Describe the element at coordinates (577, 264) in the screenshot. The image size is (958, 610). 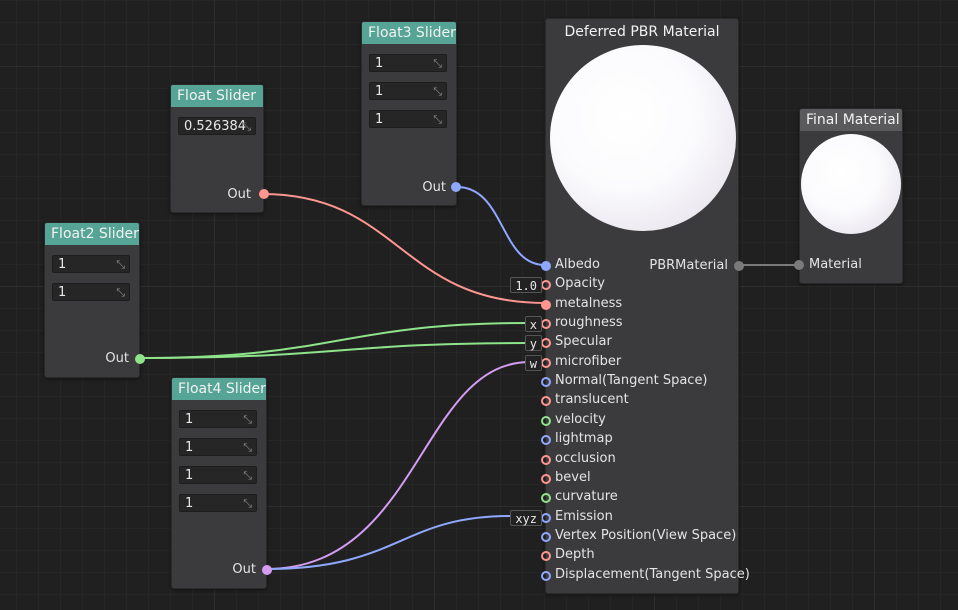
I see `pbr-input-label-0: Albedo` at that location.